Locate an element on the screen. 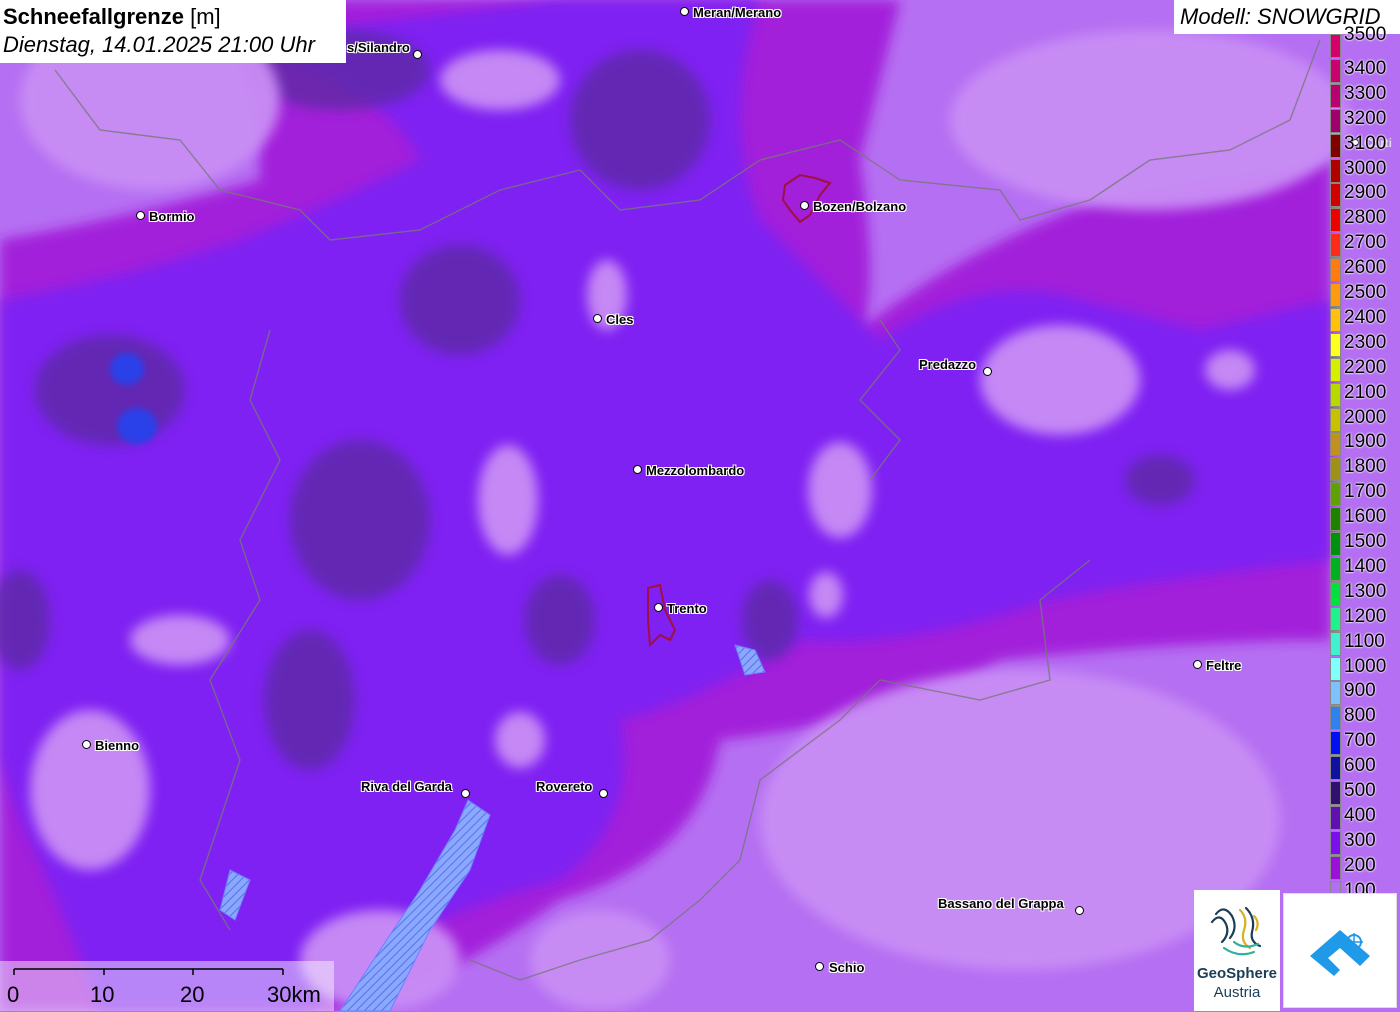 The image size is (1400, 1012). geosphere-emblem-icon is located at coordinates (1236, 931).